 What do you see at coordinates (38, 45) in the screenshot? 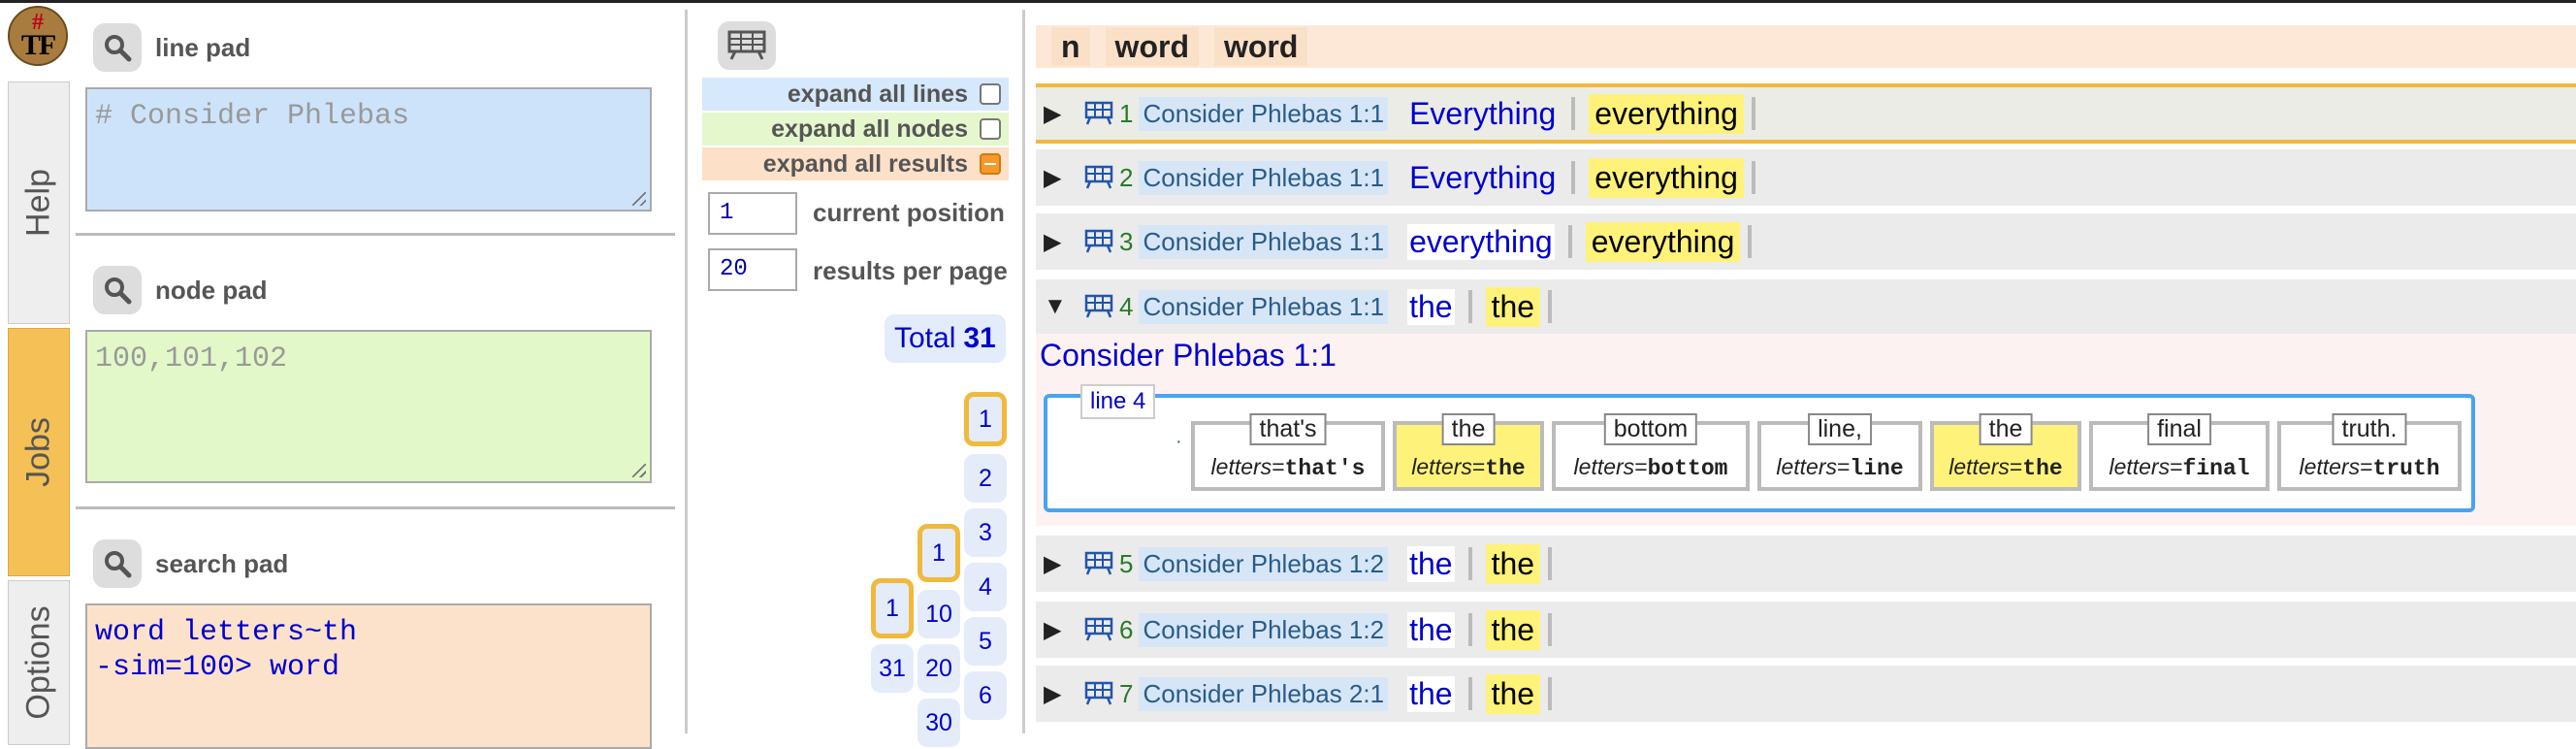
I see `logo-text: TF` at bounding box center [38, 45].